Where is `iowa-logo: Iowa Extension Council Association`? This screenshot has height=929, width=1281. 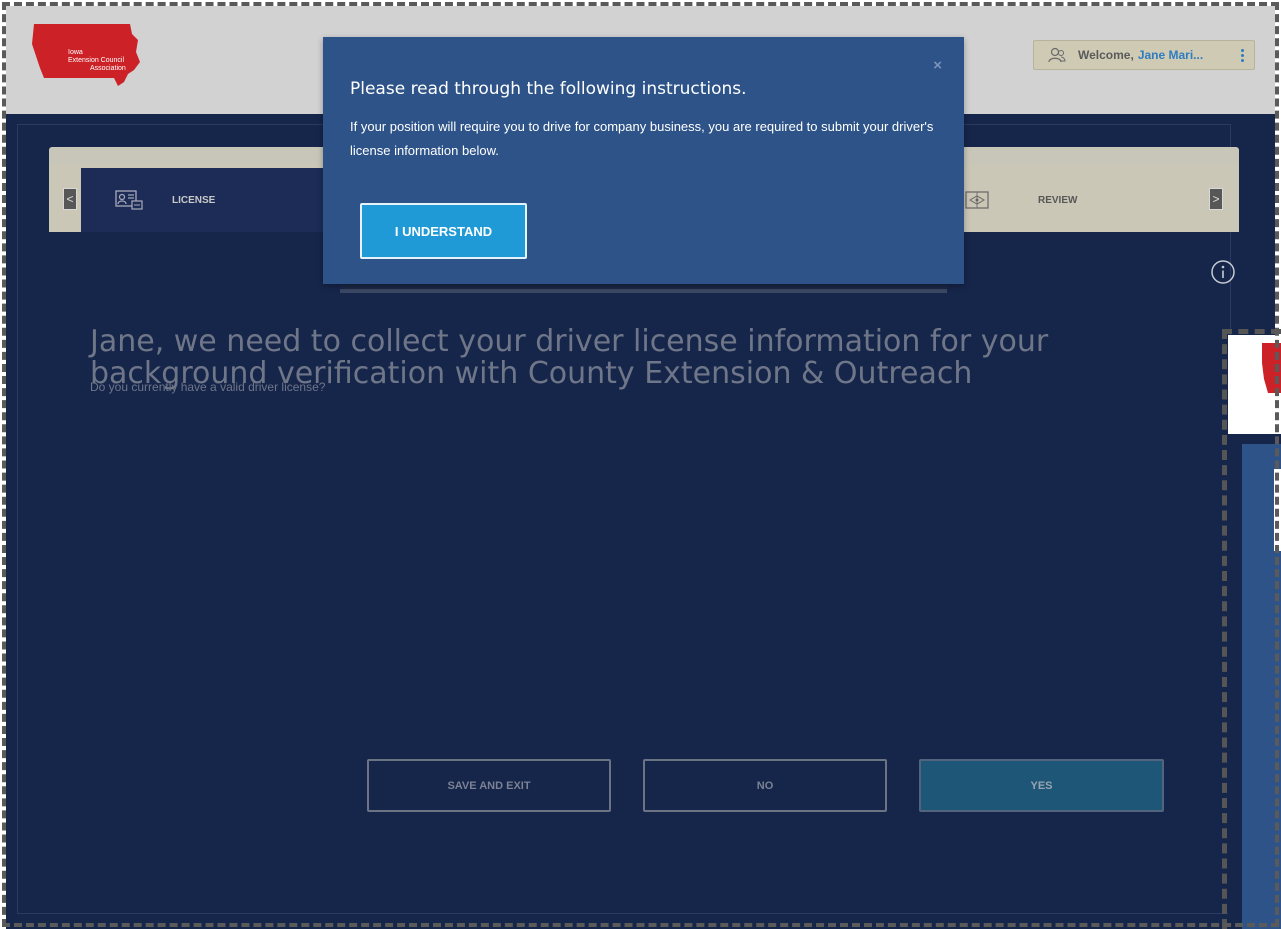
iowa-logo: Iowa Extension Council Association is located at coordinates (86, 55).